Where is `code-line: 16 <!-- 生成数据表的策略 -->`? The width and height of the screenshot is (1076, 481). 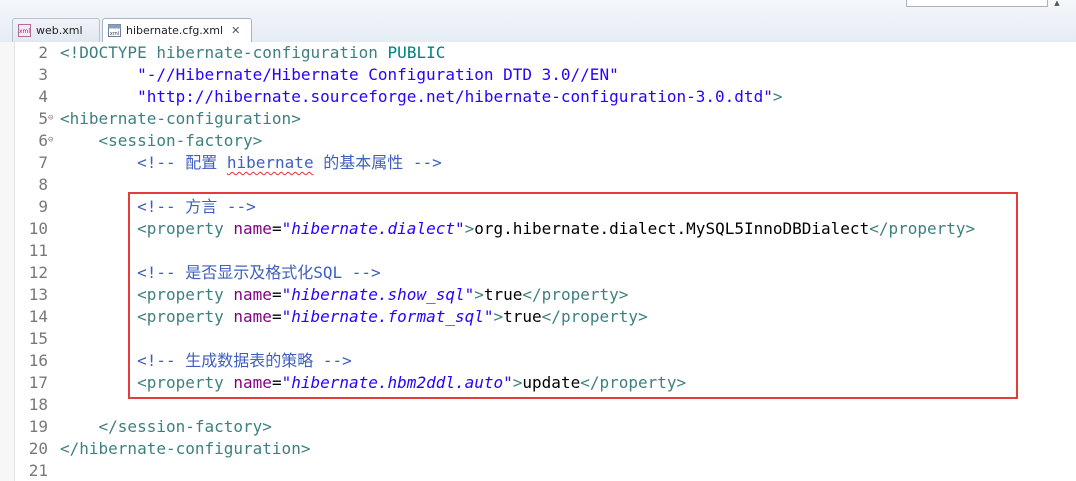
code-line: 16 <!-- 生成数据表的策略 --> is located at coordinates (538, 361).